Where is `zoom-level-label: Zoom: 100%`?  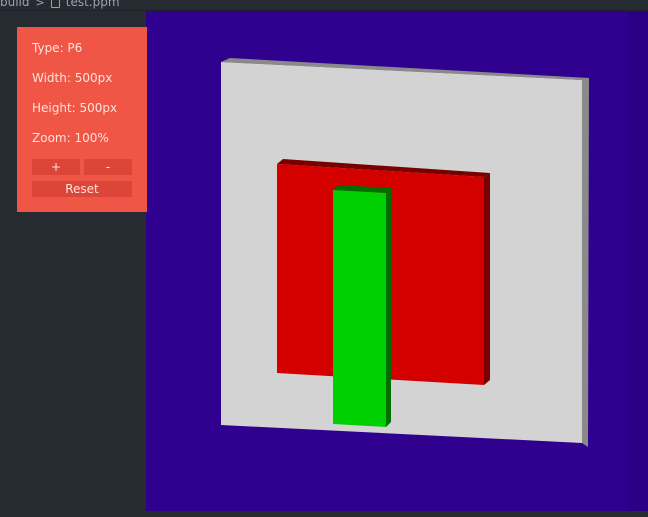
zoom-level-label: Zoom: 100% is located at coordinates (70, 138).